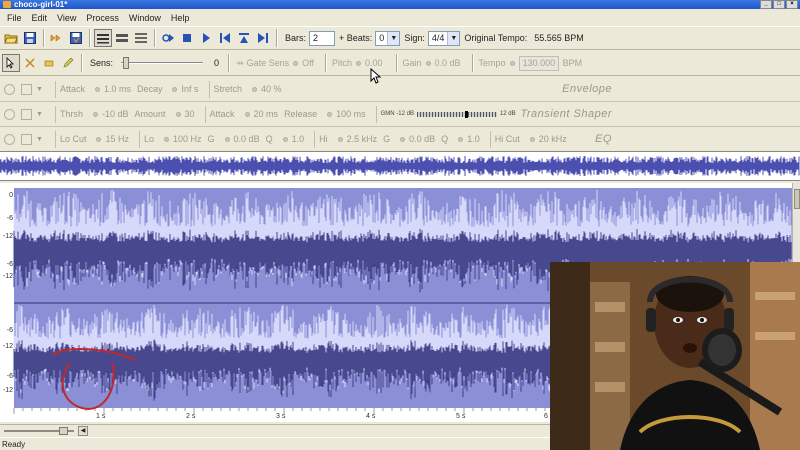  Describe the element at coordinates (73, 139) in the screenshot. I see `eq-locut-label: Lo Cut` at that location.